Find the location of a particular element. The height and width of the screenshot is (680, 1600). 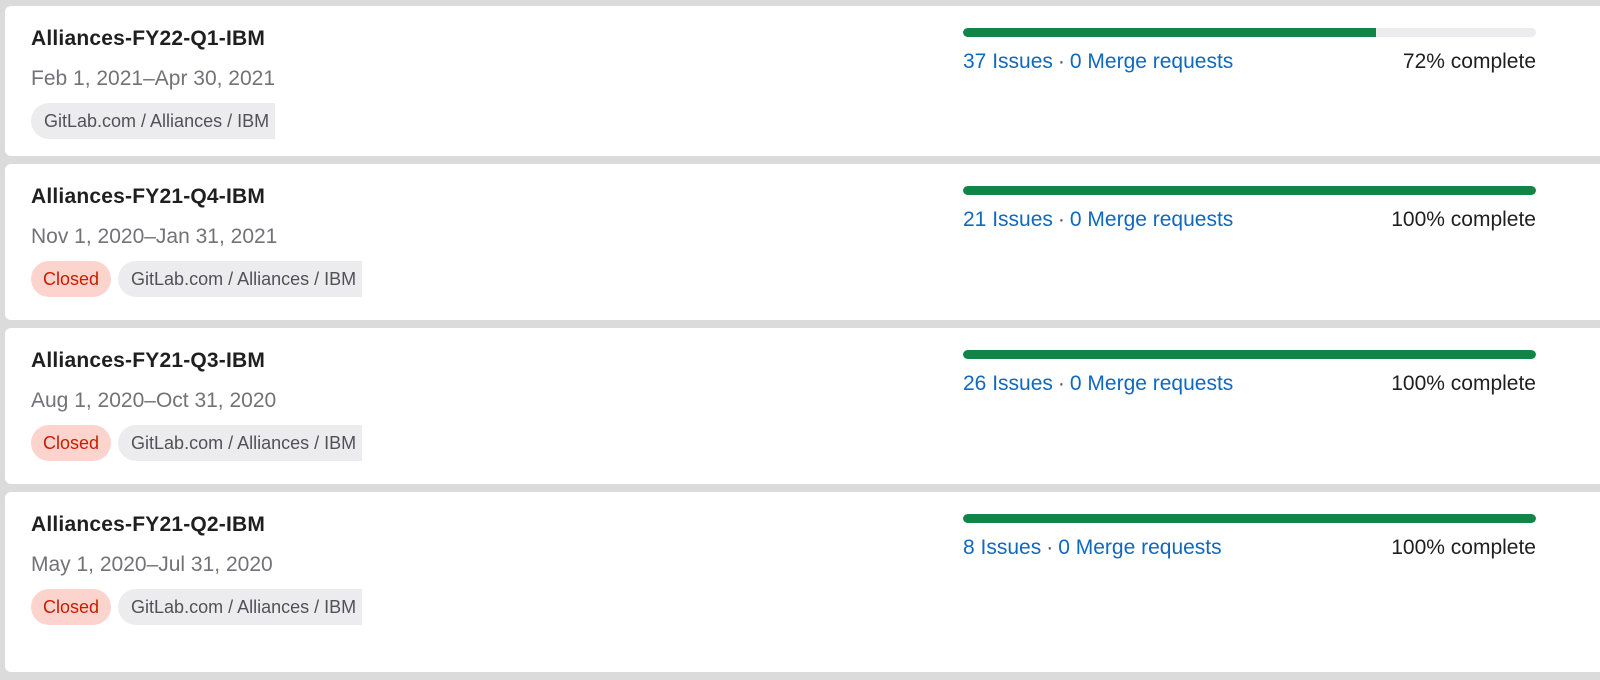

milestone-title: Alliances-FY21-Q3-IBM is located at coordinates (196, 361).